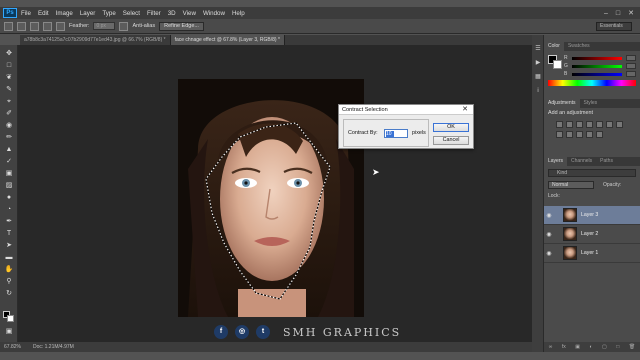 The height and width of the screenshot is (360, 640). I want to click on menu-edit: Edit, so click(43, 13).